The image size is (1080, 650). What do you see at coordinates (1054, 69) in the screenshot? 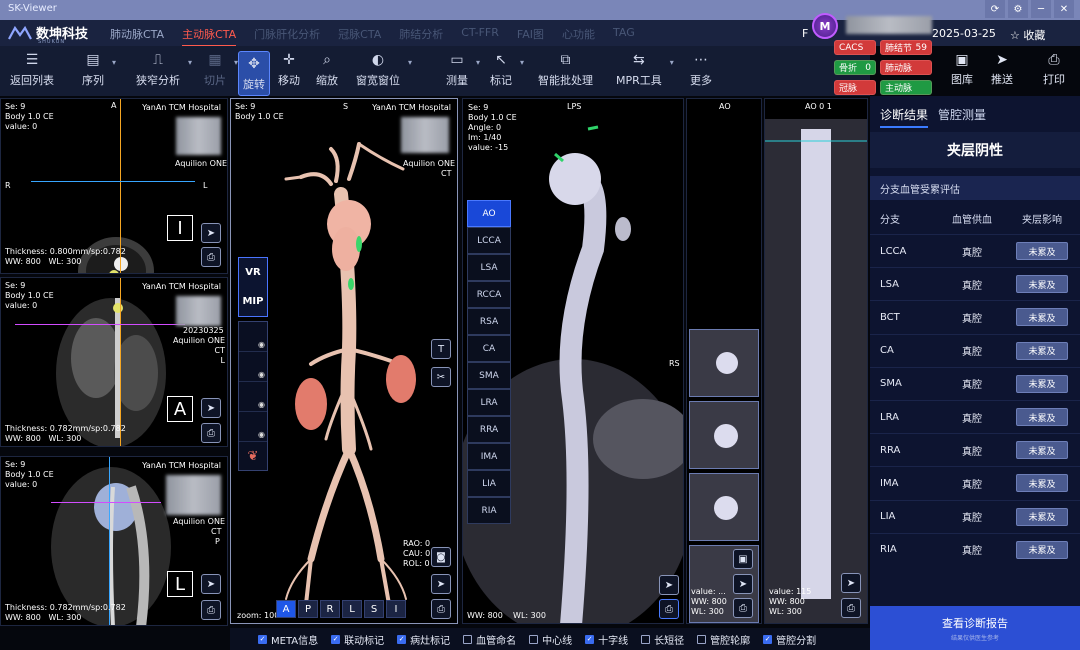
I see `print-button: ⎙ 打印` at bounding box center [1054, 69].